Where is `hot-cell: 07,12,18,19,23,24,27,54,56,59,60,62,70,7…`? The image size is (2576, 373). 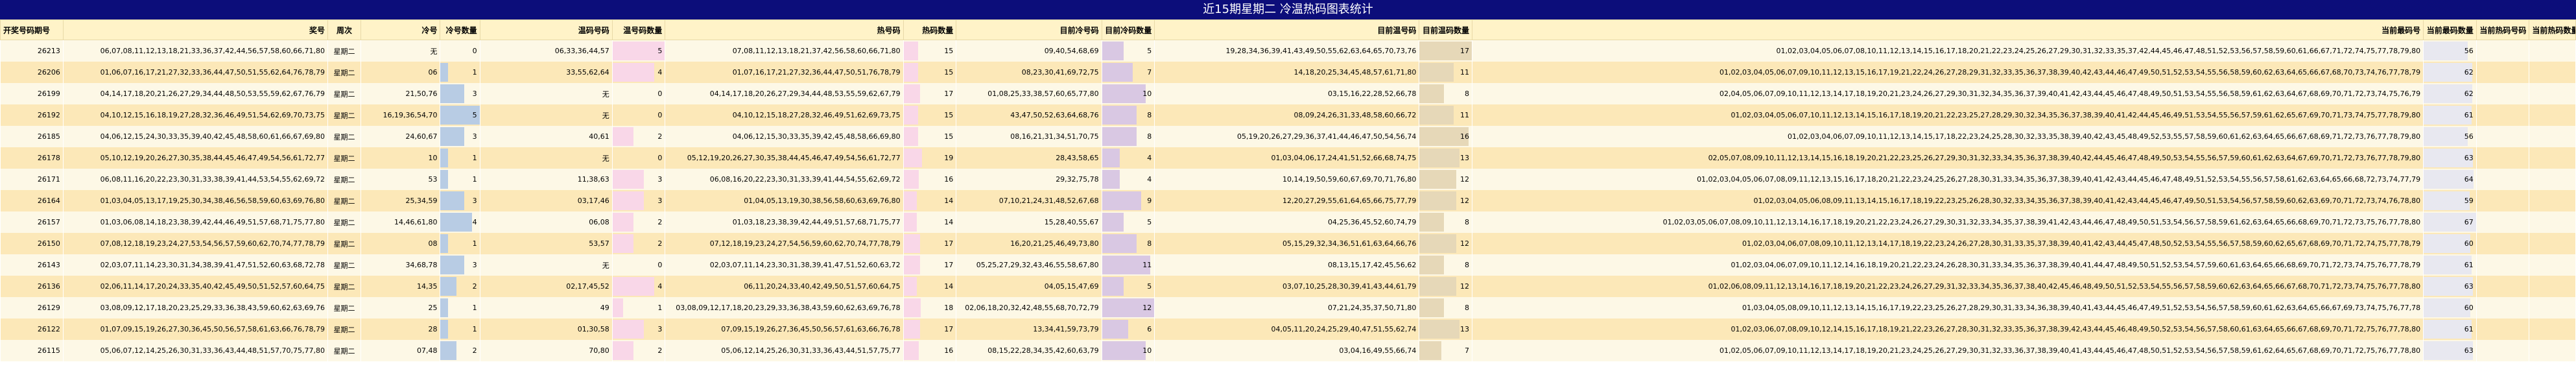 hot-cell: 07,12,18,19,23,24,27,54,56,59,60,62,70,7… is located at coordinates (784, 243).